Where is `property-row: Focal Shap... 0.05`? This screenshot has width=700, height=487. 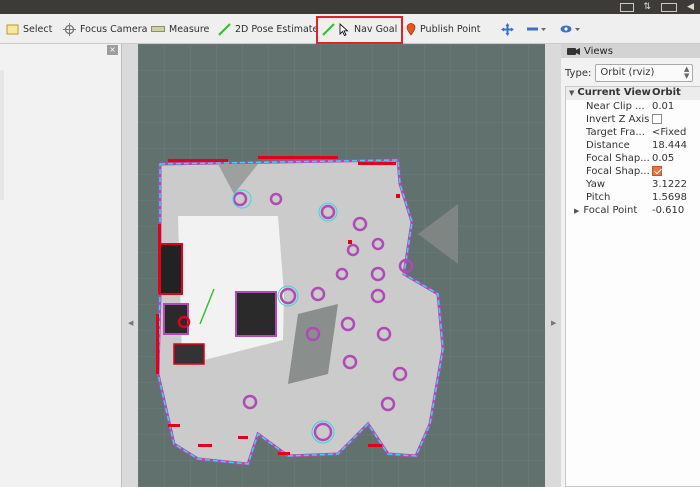
property-row: Focal Shap... 0.05 is located at coordinates (633, 158).